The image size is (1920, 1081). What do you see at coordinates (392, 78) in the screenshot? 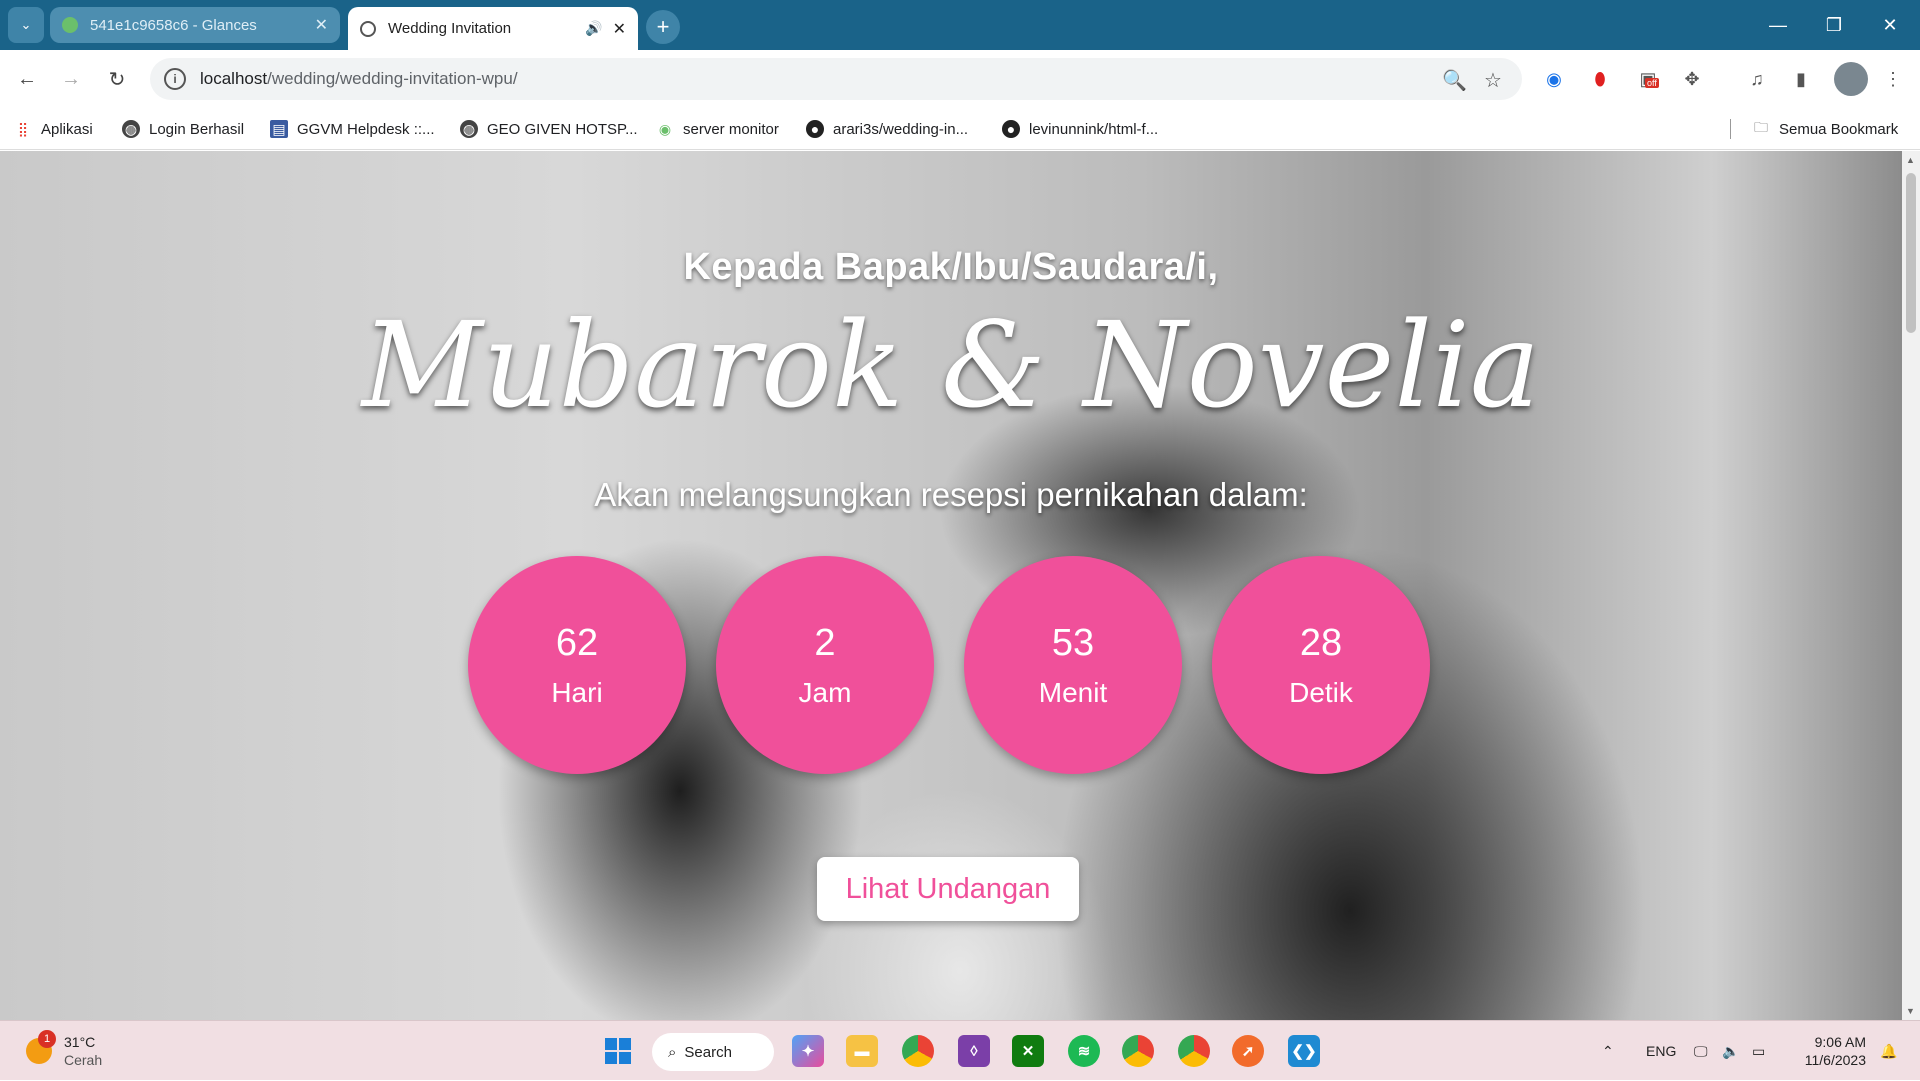
I see `url-path: /wedding/wedding-invitation-wpu/` at bounding box center [392, 78].